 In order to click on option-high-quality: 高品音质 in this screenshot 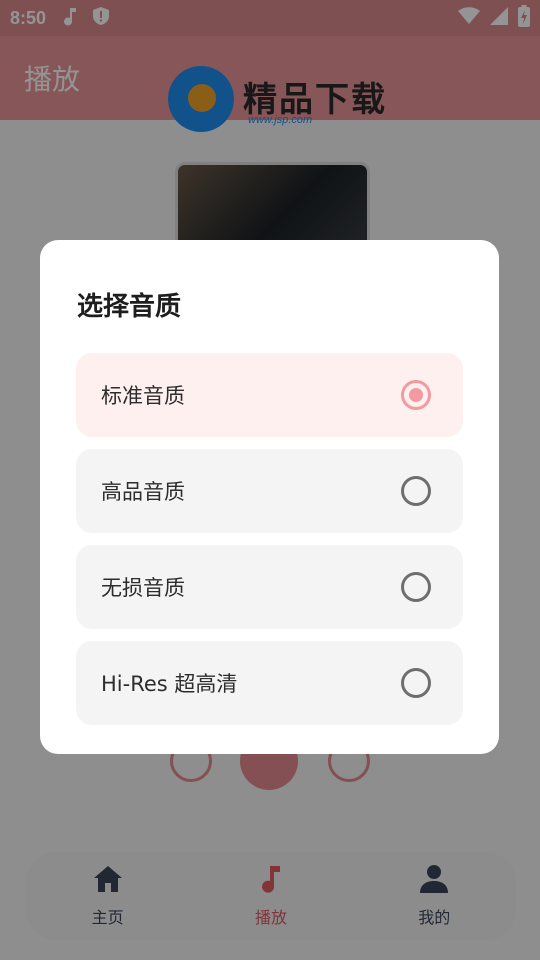, I will do `click(269, 491)`.